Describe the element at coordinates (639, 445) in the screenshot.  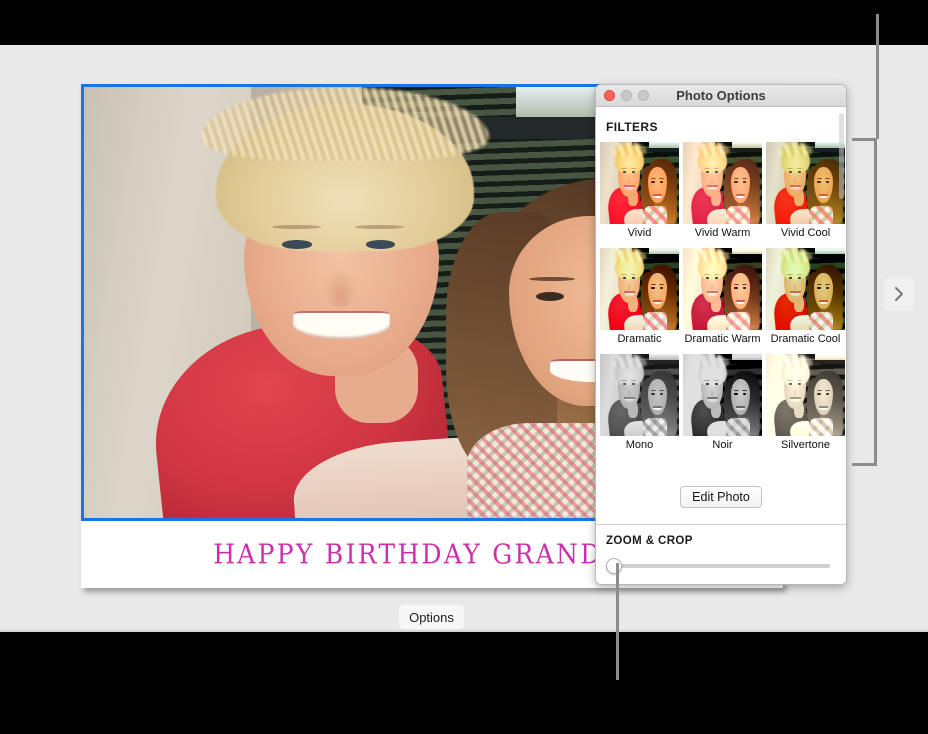
I see `filter-label: Mono` at that location.